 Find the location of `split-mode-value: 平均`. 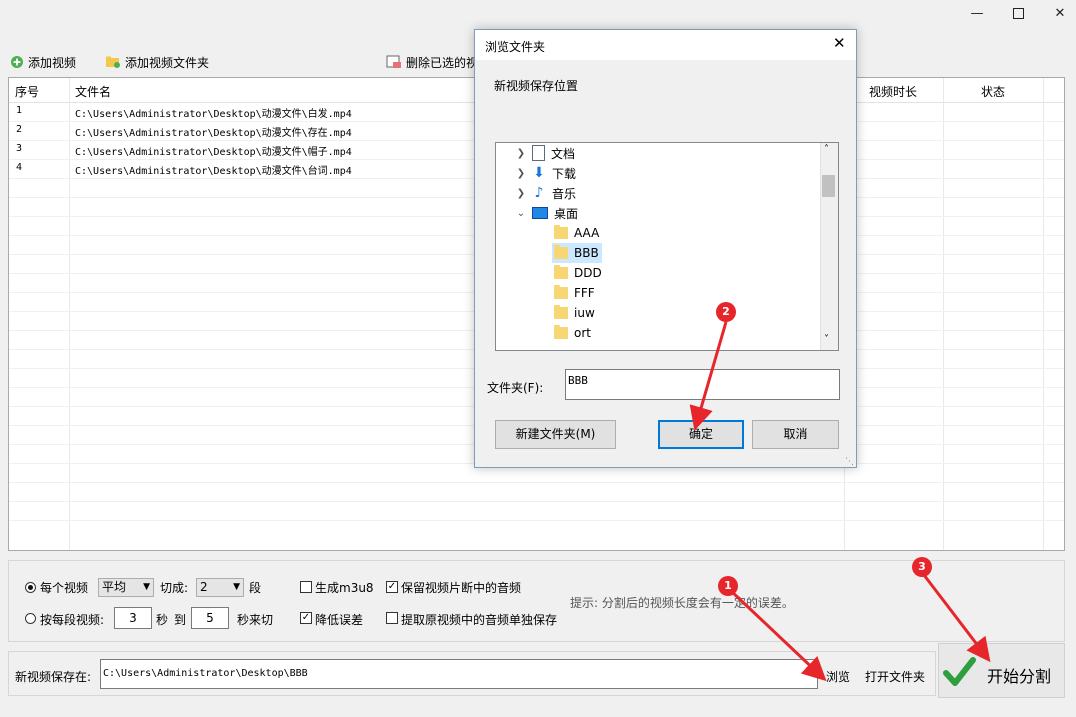

split-mode-value: 平均 is located at coordinates (114, 587).